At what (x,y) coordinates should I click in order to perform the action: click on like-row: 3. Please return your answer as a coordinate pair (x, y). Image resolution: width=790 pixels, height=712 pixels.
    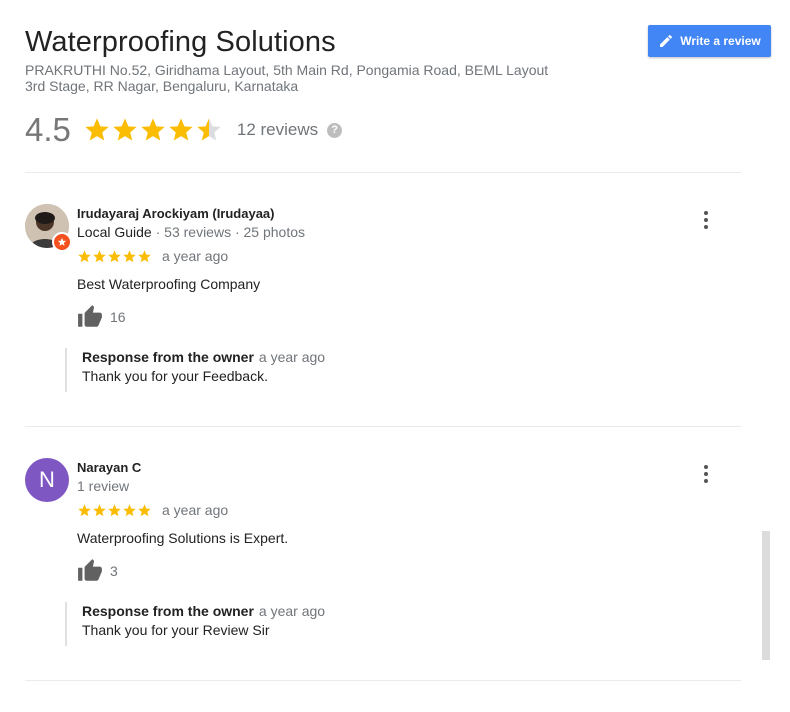
    Looking at the image, I should click on (97, 571).